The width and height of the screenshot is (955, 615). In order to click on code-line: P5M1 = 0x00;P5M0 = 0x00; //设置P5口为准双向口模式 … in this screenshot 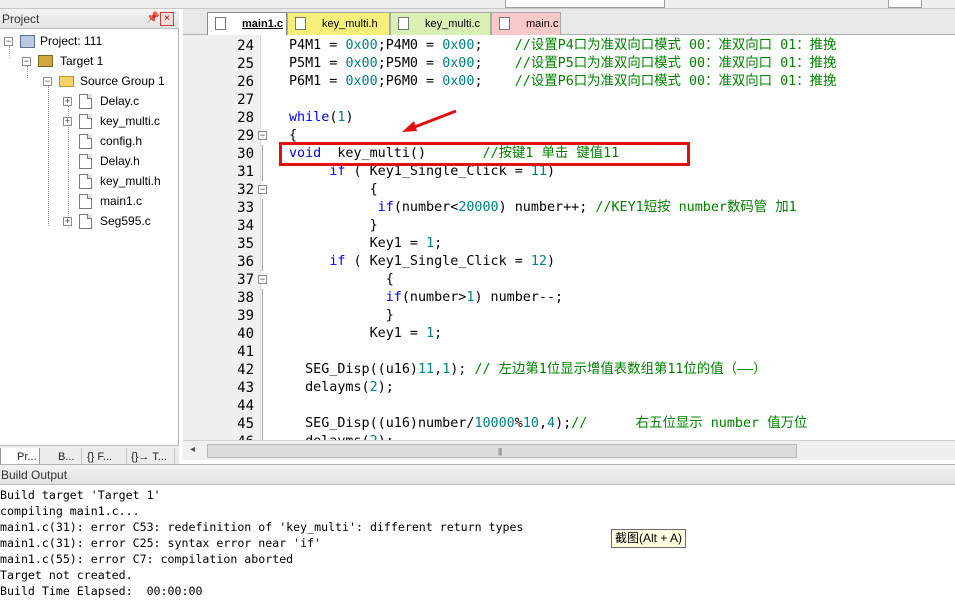, I will do `click(562, 64)`.